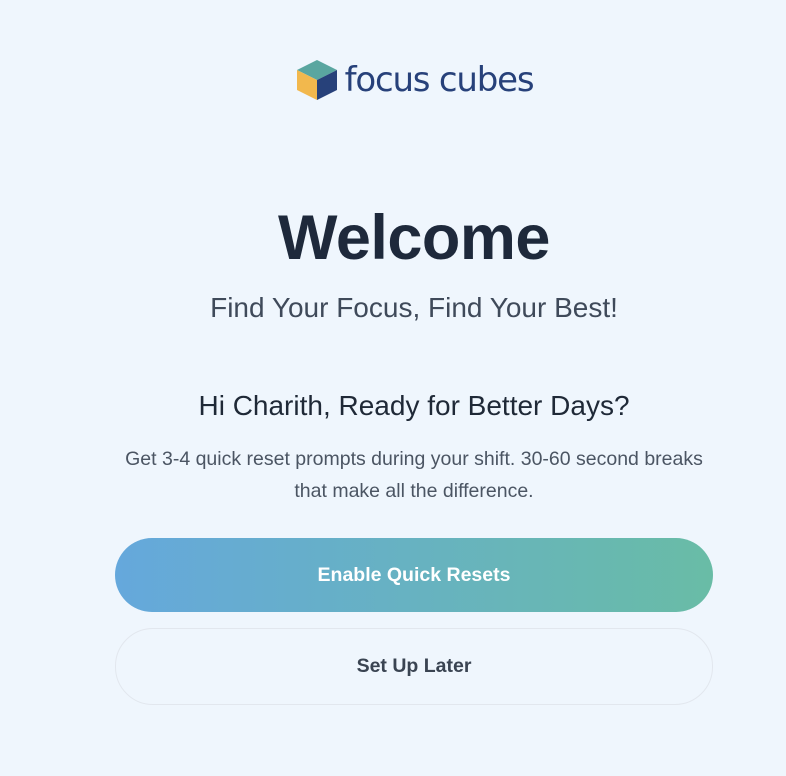 The width and height of the screenshot is (786, 776). I want to click on enable-quick-resets-button: Enable Quick Resets, so click(414, 575).